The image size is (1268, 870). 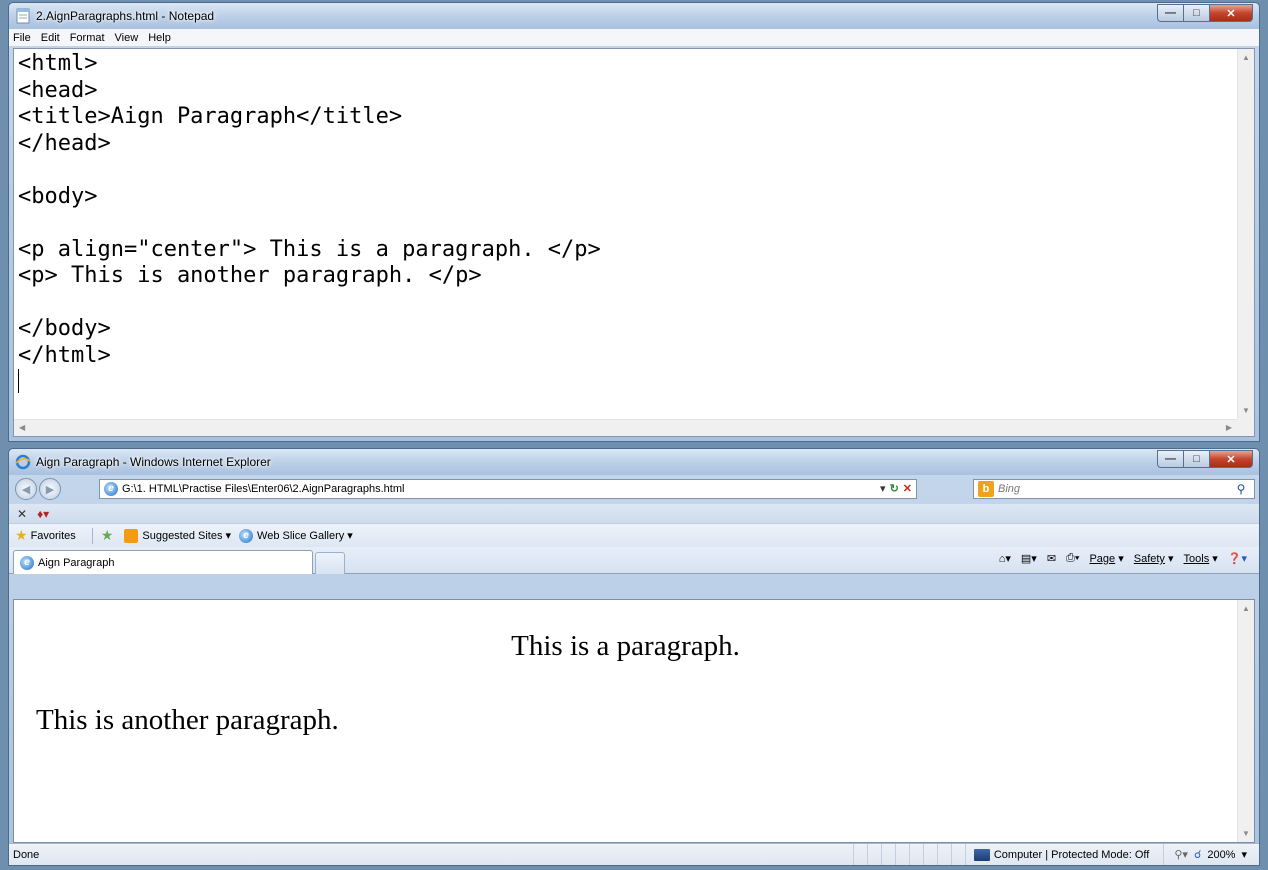 What do you see at coordinates (111, 489) in the screenshot?
I see `page-icon: e` at bounding box center [111, 489].